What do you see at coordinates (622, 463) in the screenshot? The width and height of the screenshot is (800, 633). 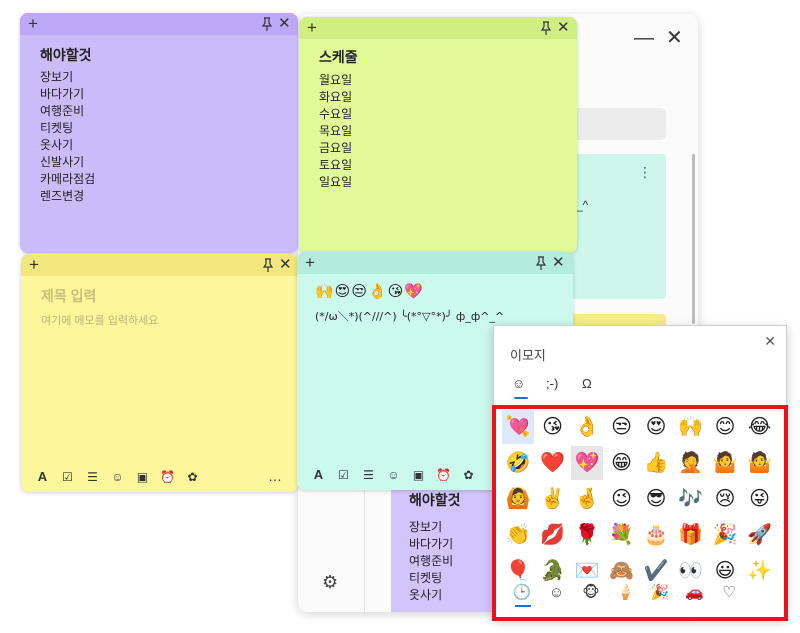 I see `emoji-cell: 😁` at bounding box center [622, 463].